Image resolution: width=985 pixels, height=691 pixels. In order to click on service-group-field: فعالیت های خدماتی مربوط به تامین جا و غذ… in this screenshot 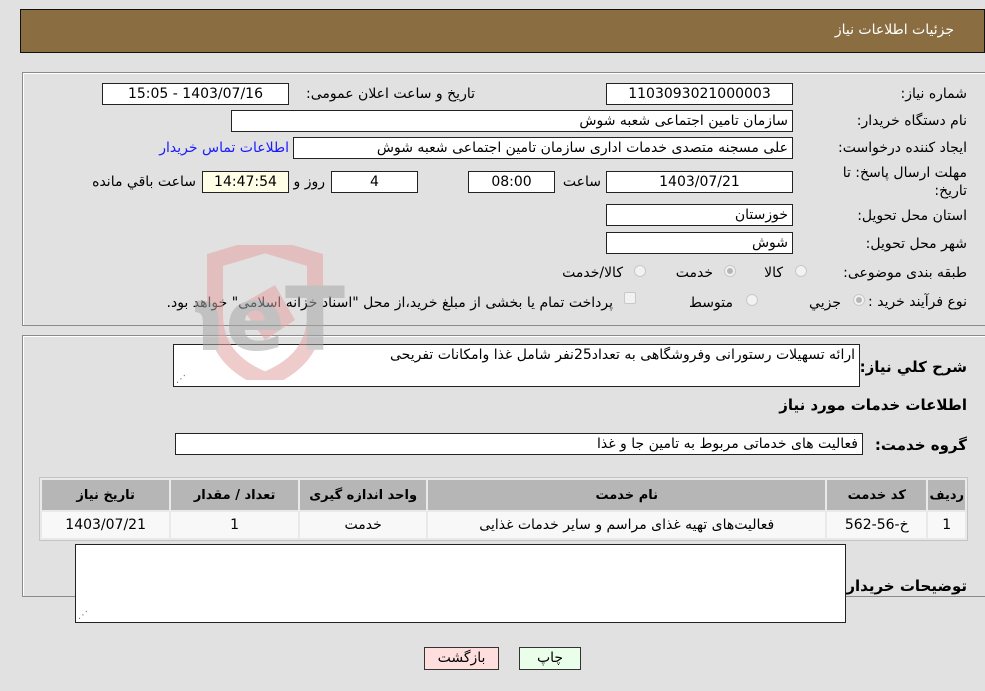, I will do `click(519, 444)`.